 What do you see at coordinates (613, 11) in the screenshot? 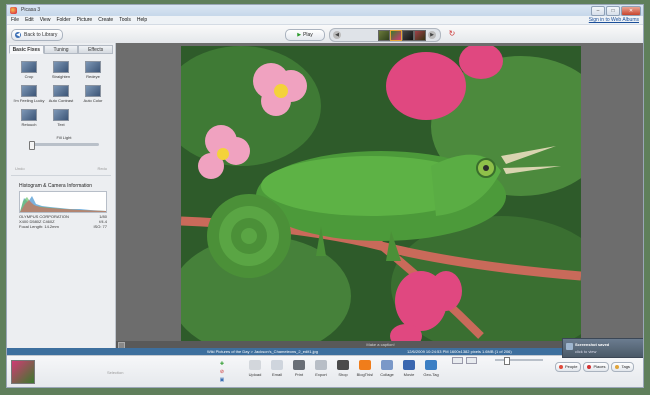
I see `maximize-button: □` at bounding box center [613, 11].